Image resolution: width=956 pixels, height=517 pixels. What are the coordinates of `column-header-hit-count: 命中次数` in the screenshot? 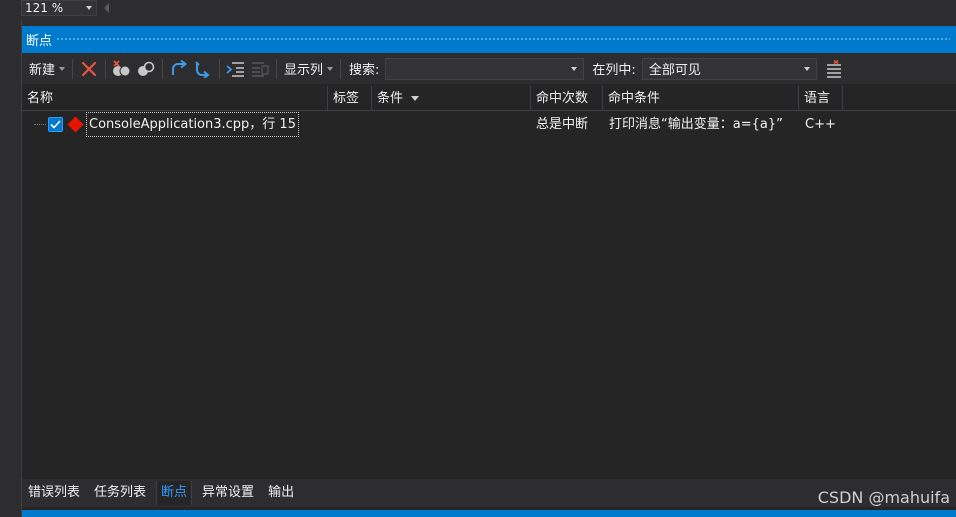 It's located at (567, 98).